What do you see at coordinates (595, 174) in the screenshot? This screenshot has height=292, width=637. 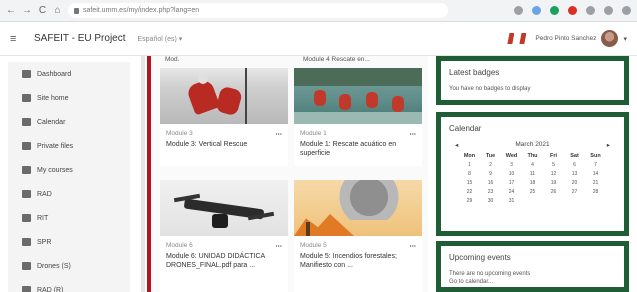 I see `calendar-day: 14` at bounding box center [595, 174].